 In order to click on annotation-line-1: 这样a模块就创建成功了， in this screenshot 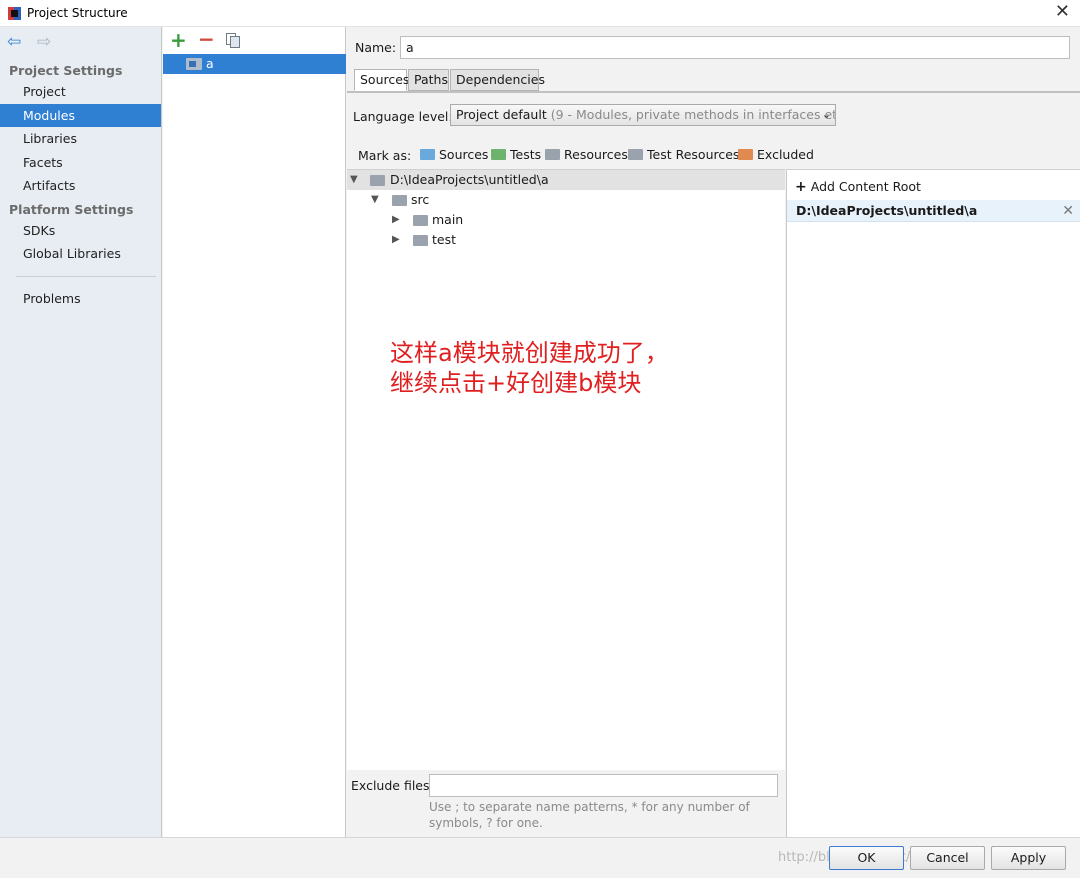, I will do `click(529, 353)`.